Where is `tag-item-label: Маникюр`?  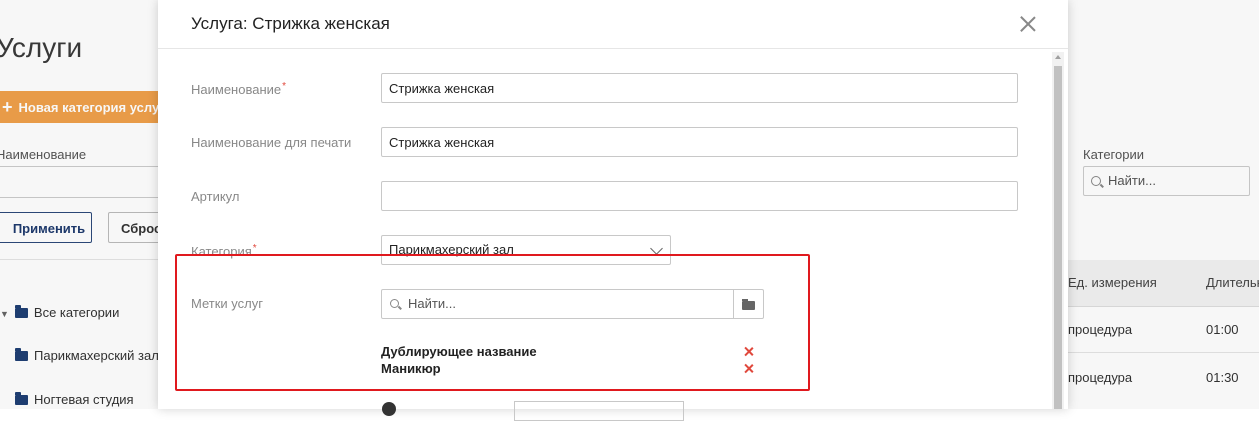
tag-item-label: Маникюр is located at coordinates (411, 368).